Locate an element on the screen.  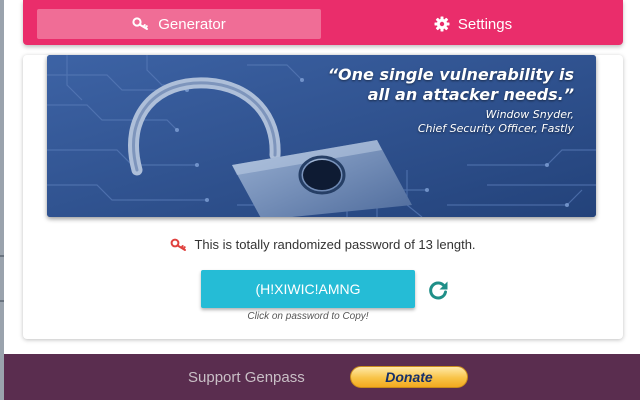
support-text: Support Genpass is located at coordinates (246, 377).